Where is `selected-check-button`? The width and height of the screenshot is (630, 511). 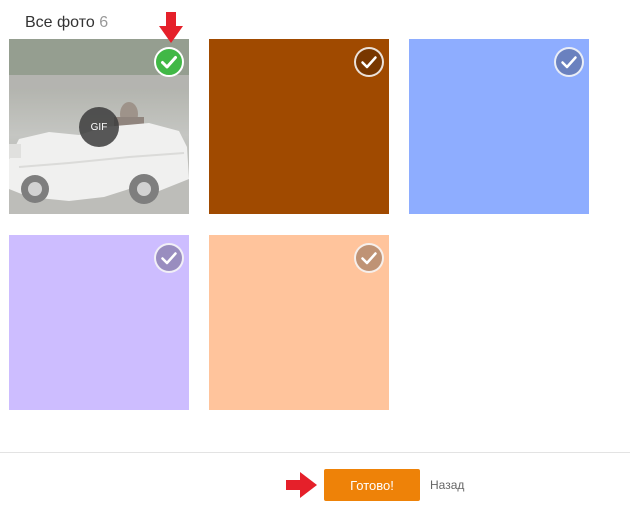
selected-check-button is located at coordinates (169, 62).